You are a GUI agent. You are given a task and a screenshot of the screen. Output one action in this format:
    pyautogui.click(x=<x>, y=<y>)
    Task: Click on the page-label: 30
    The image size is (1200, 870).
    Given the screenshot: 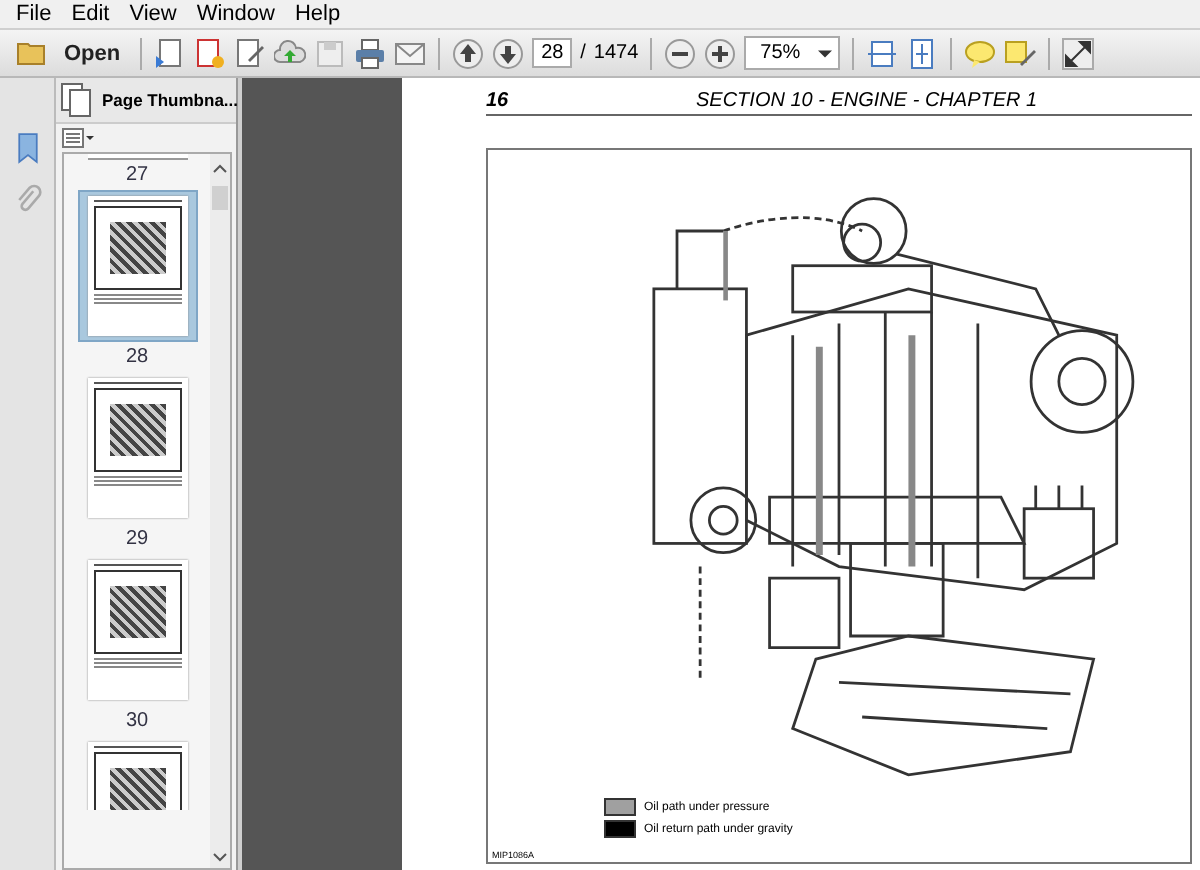 What is the action you would take?
    pyautogui.click(x=137, y=721)
    